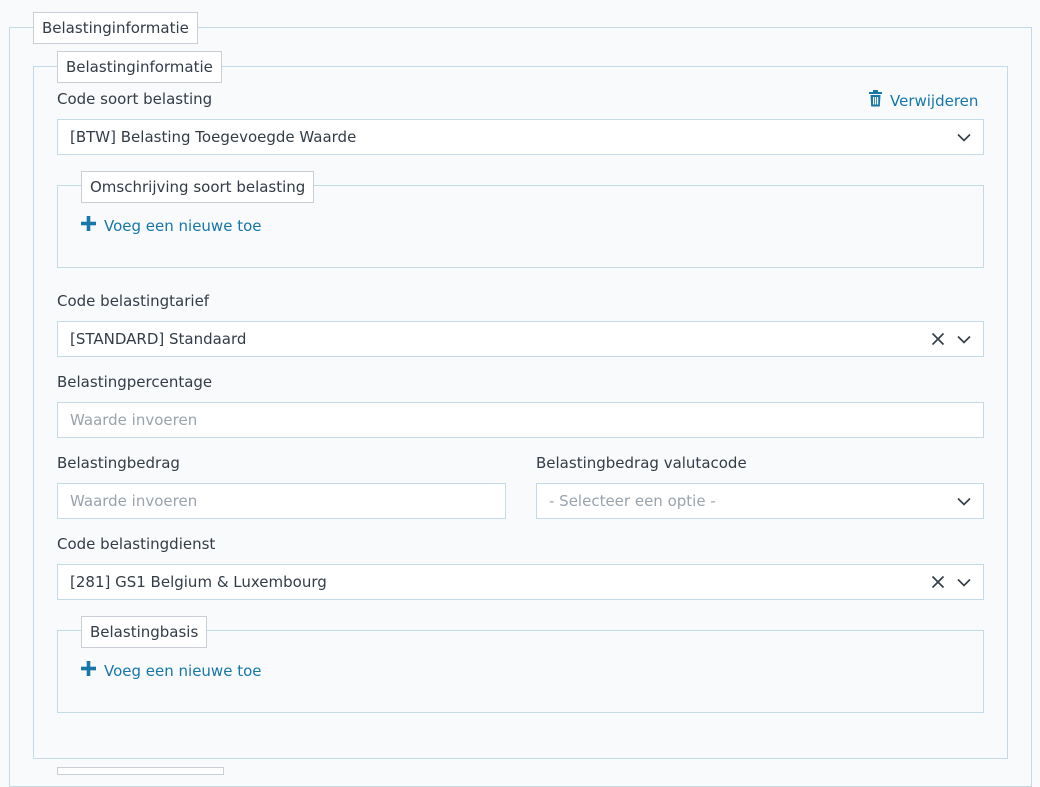 This screenshot has width=1040, height=787. Describe the element at coordinates (118, 463) in the screenshot. I see `tax-amount-label: Belastingbedrag` at that location.